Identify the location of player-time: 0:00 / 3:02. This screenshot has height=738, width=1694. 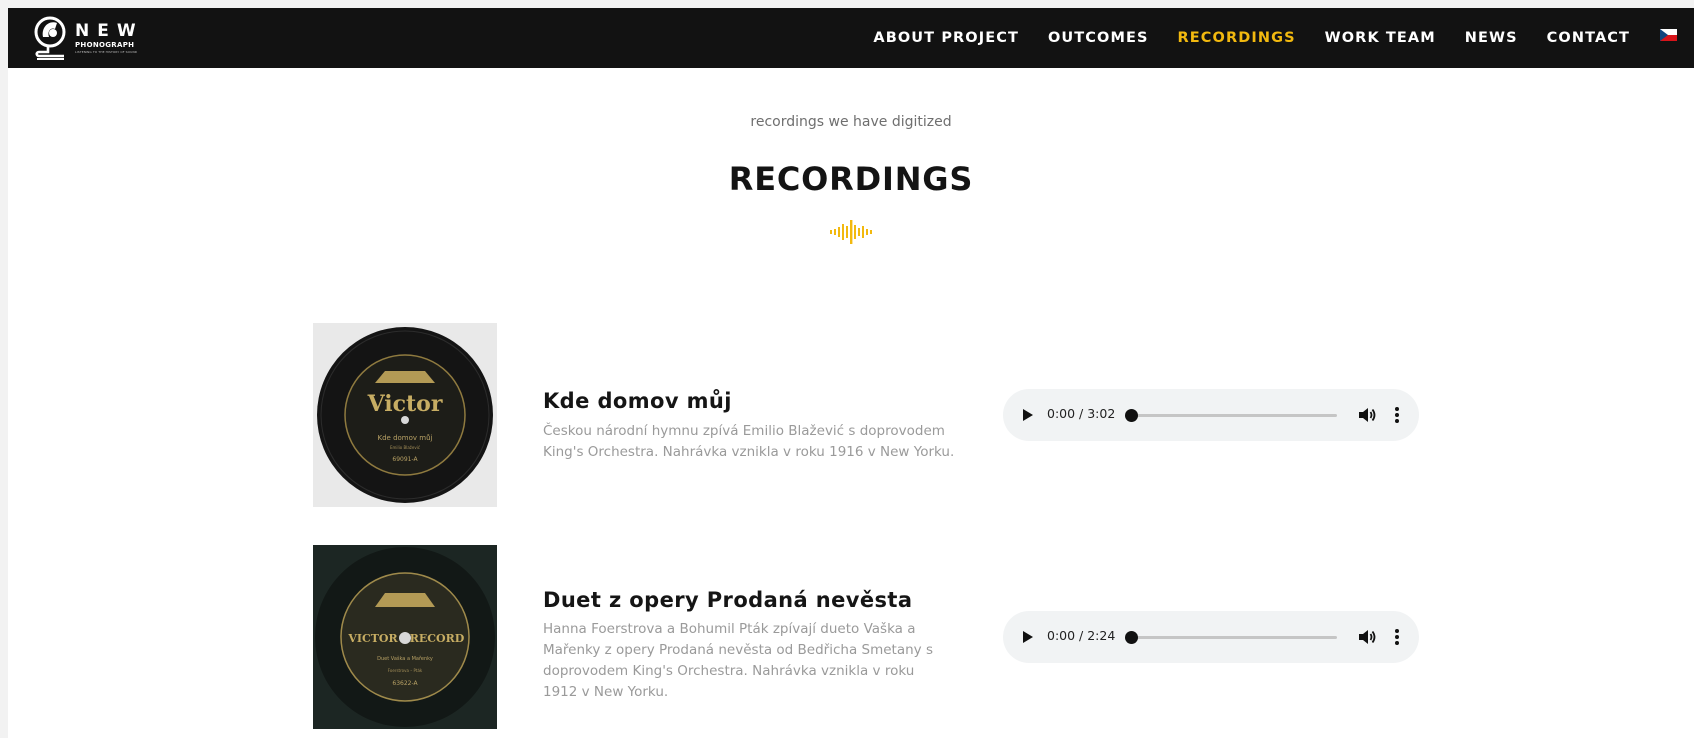
(1081, 413).